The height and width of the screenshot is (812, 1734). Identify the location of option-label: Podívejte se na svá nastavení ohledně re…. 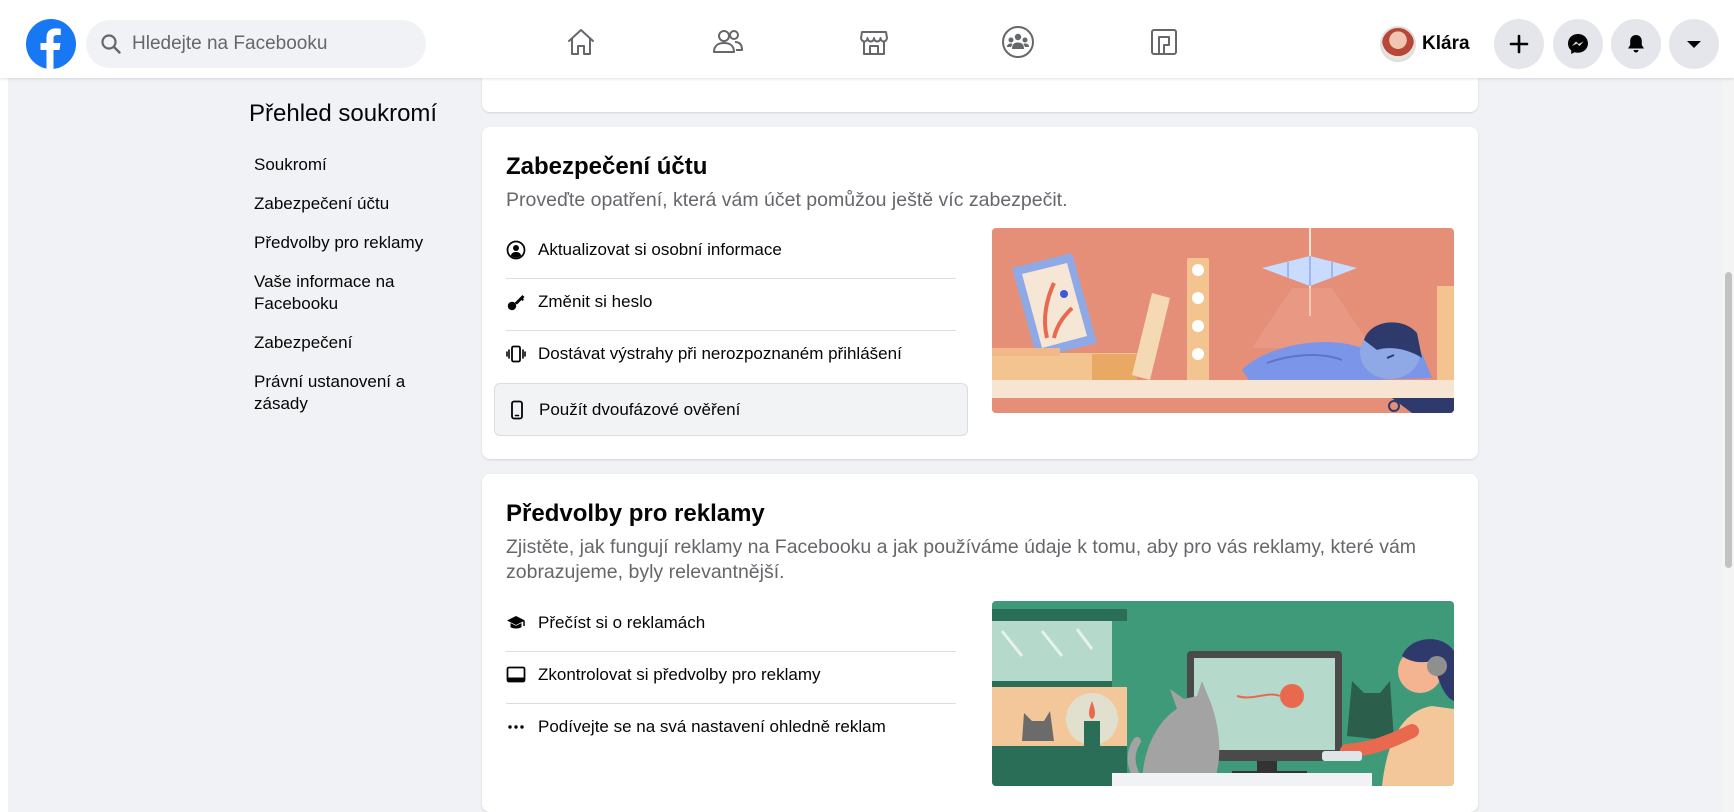
(712, 726).